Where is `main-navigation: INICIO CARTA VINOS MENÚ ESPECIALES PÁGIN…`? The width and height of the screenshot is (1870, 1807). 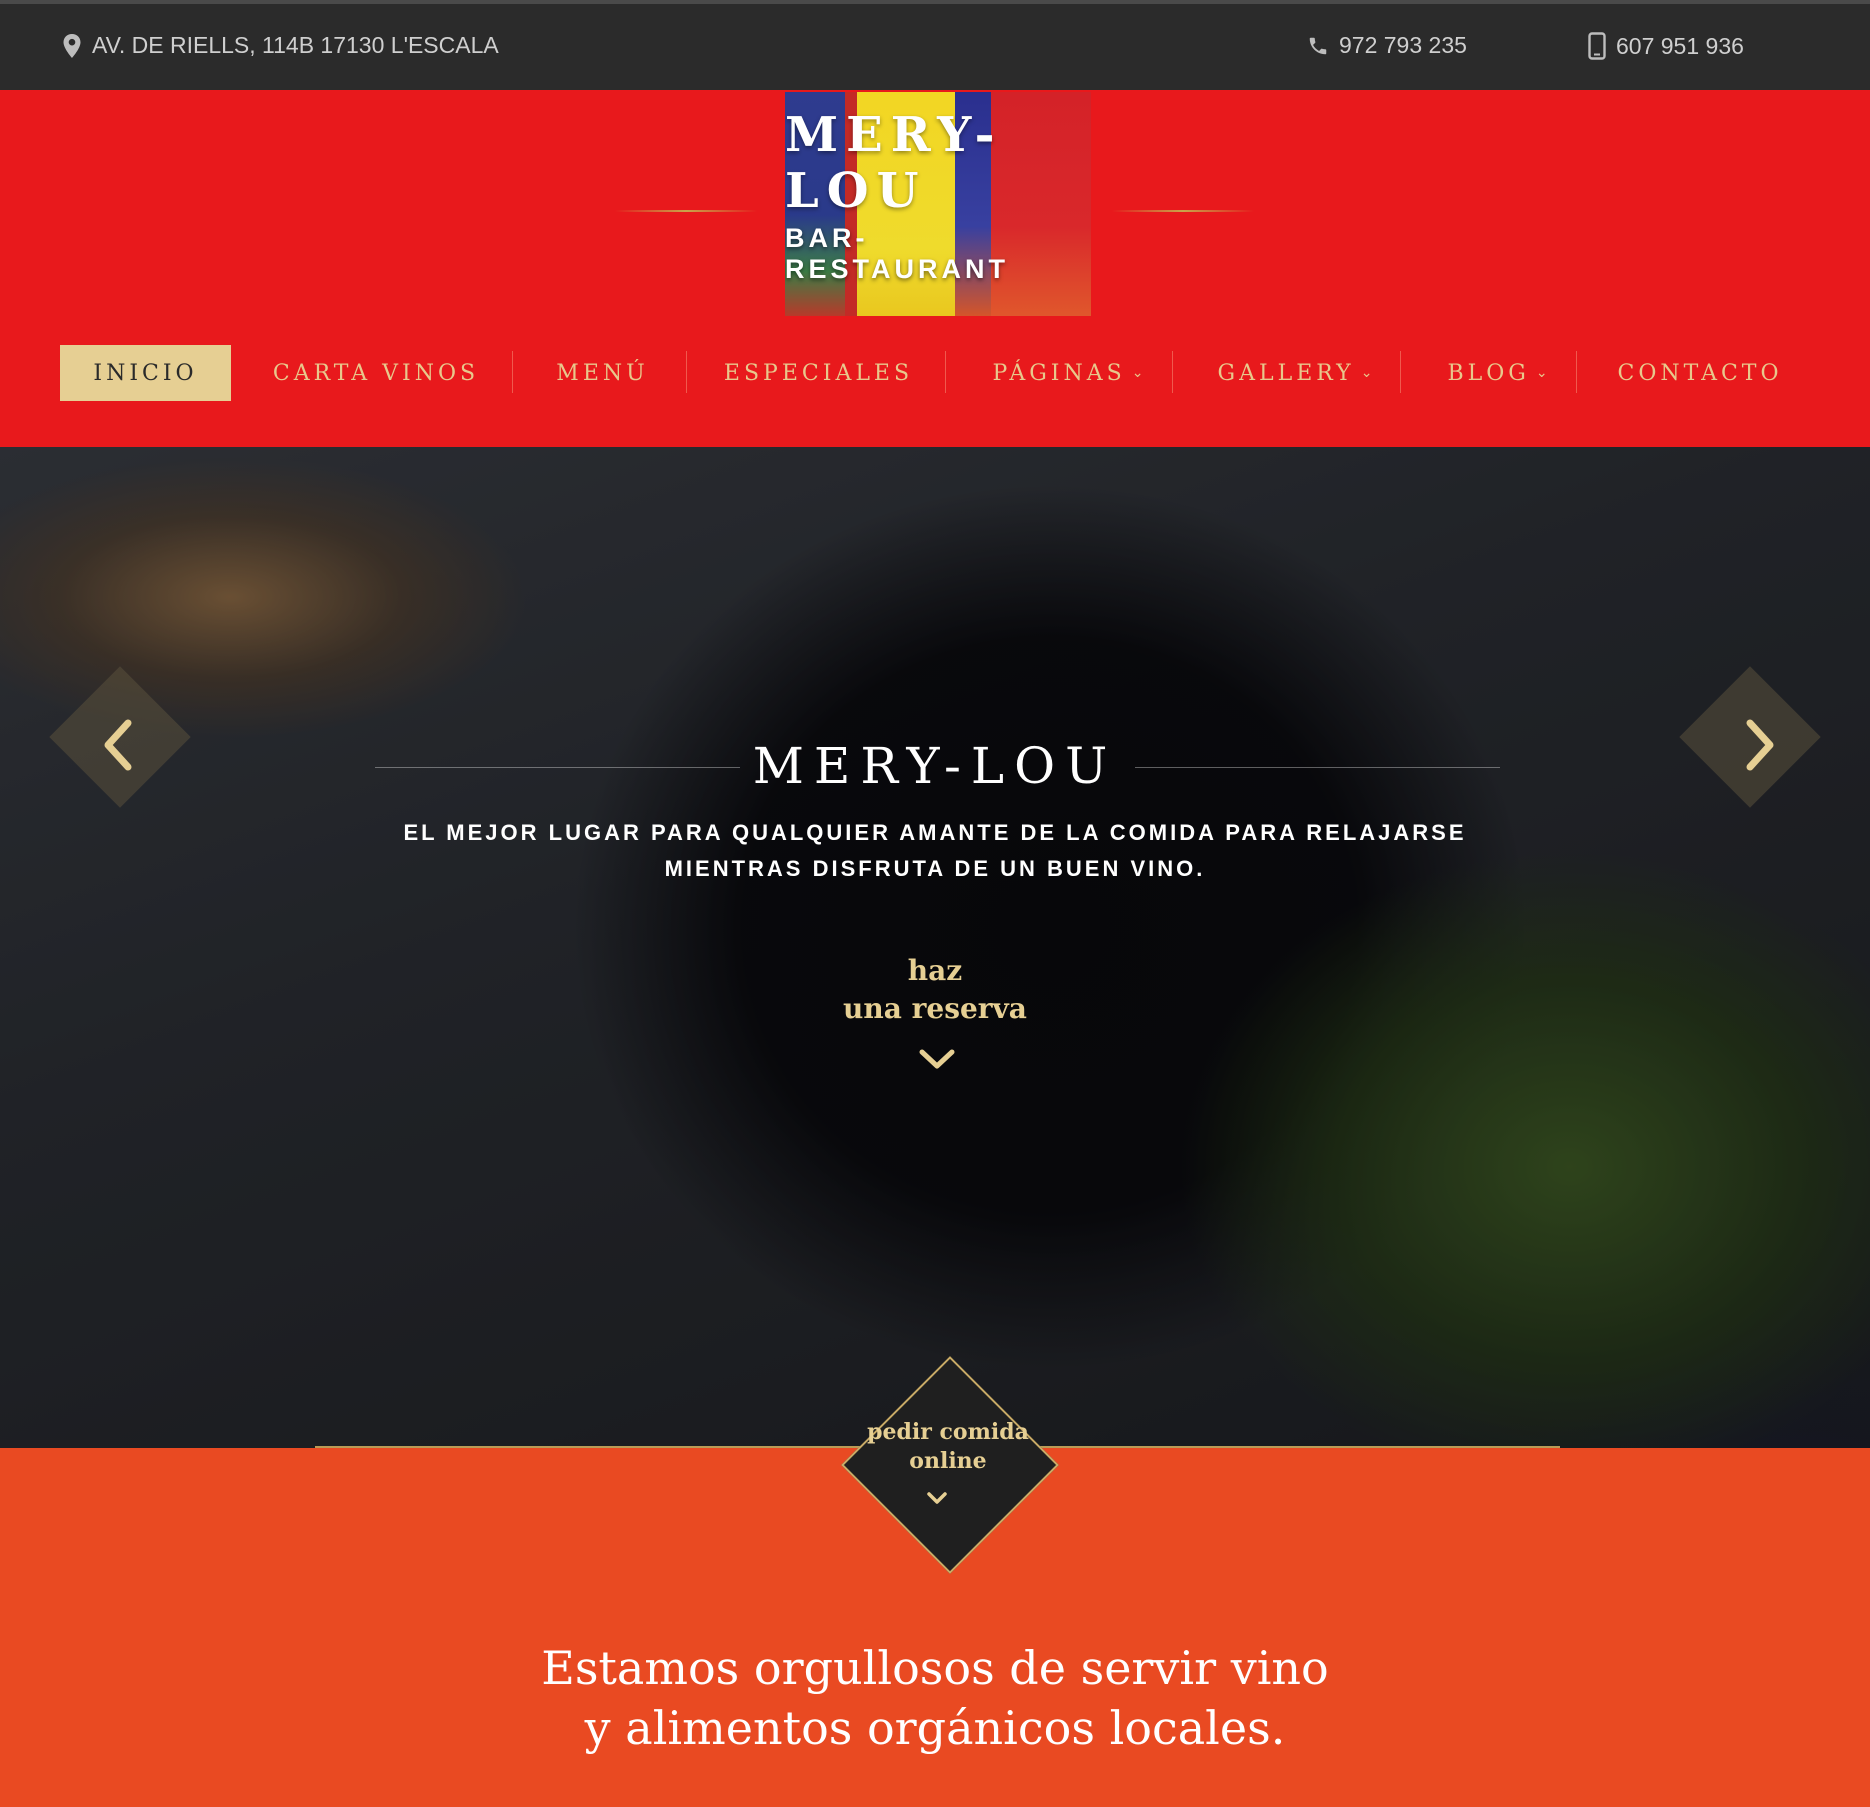
main-navigation: INICIO CARTA VINOS MENÚ ESPECIALES PÁGIN… is located at coordinates (935, 373).